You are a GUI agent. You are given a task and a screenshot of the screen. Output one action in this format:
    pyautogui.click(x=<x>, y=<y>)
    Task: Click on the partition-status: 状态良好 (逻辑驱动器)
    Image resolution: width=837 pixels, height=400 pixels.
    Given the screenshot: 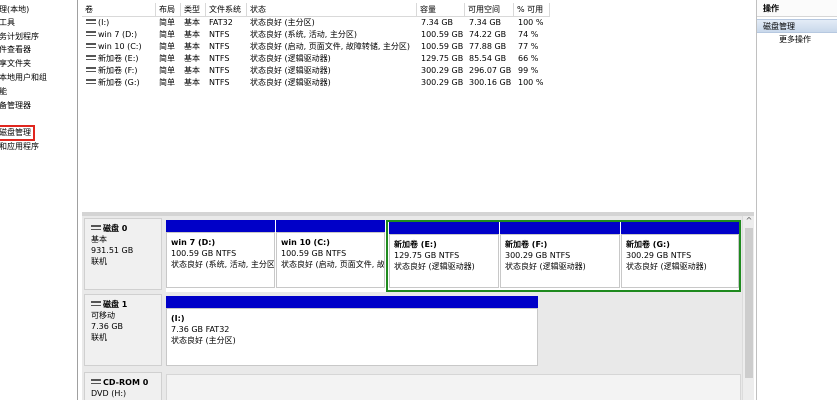 What is the action you would take?
    pyautogui.click(x=545, y=266)
    